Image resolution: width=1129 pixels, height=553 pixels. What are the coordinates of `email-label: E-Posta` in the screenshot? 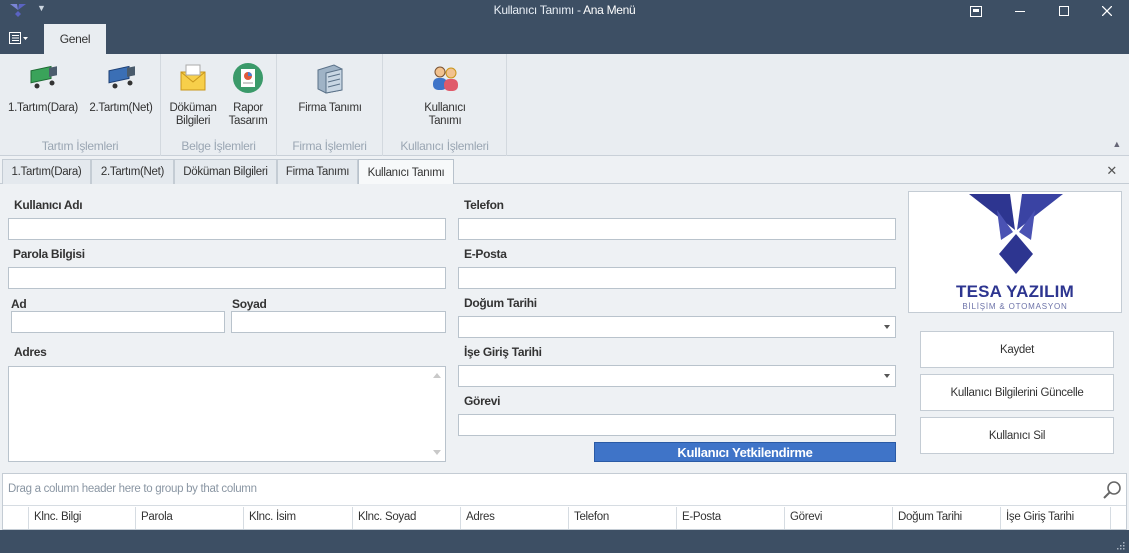 It's located at (485, 254).